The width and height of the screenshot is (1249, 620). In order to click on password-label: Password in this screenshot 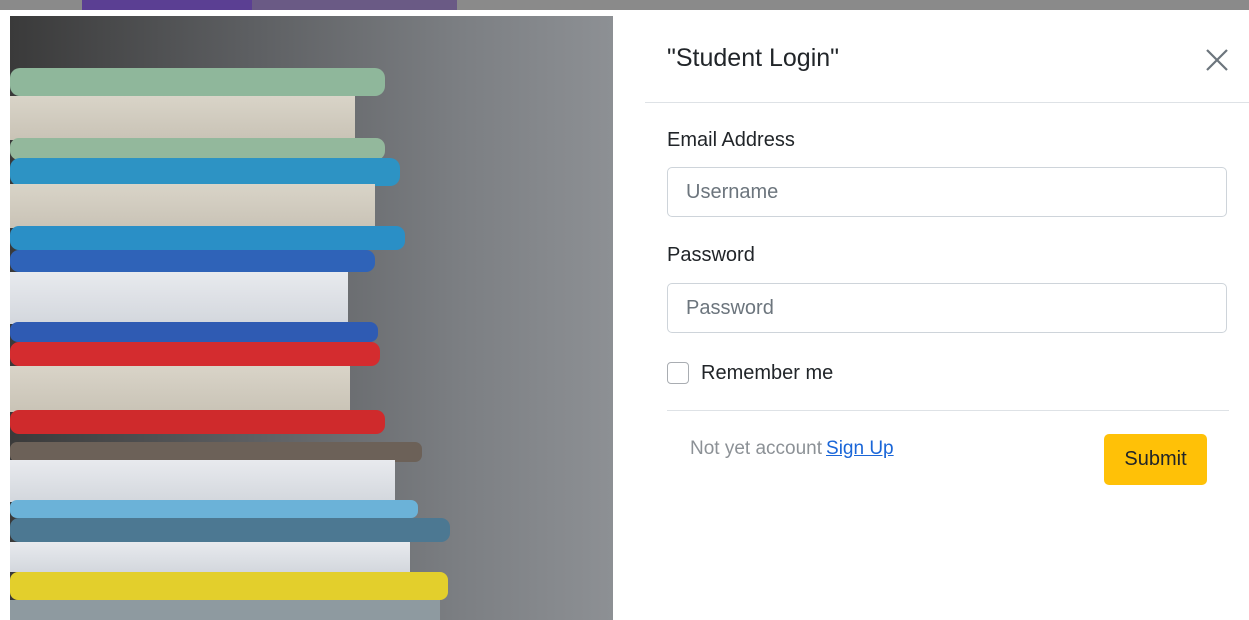, I will do `click(711, 255)`.